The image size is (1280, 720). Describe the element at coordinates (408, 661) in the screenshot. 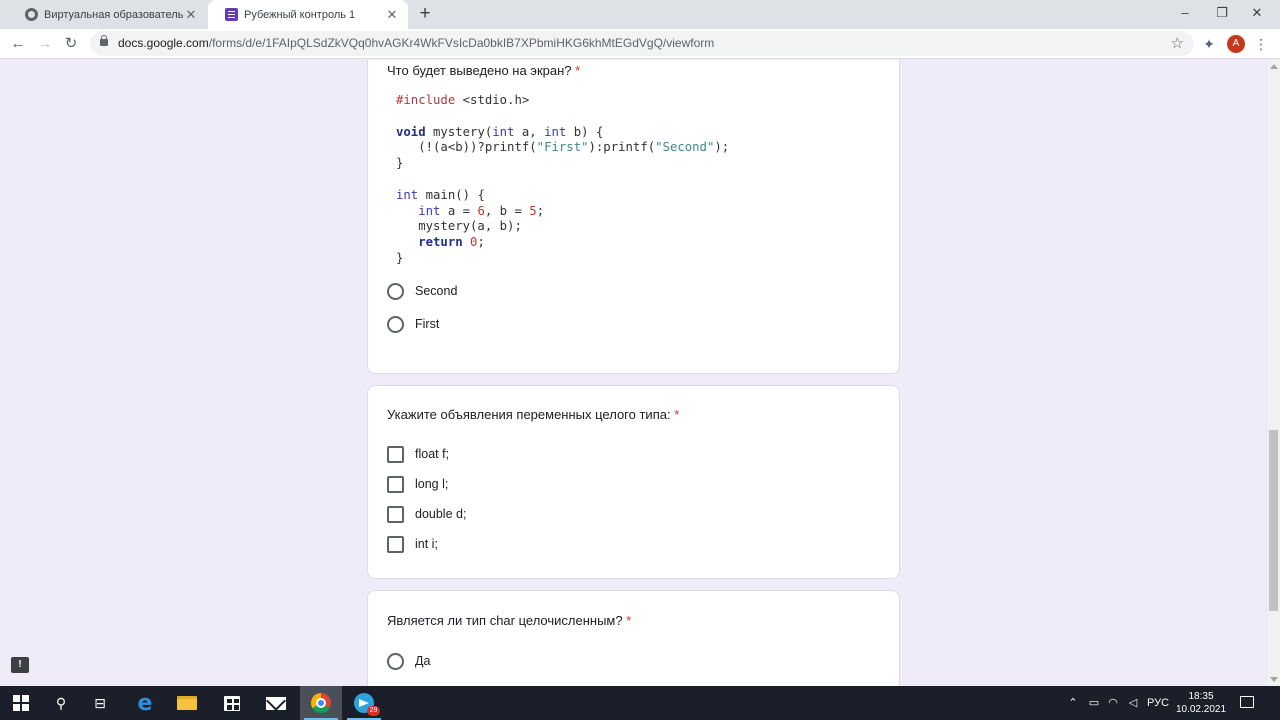

I see `radio-option: Да` at that location.